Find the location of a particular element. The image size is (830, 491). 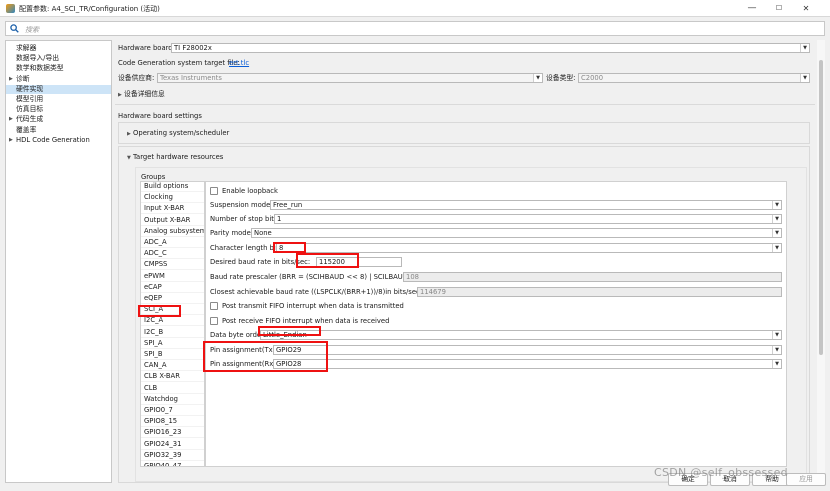

stop-bits-dropdown: 1 ▼ is located at coordinates (528, 219).